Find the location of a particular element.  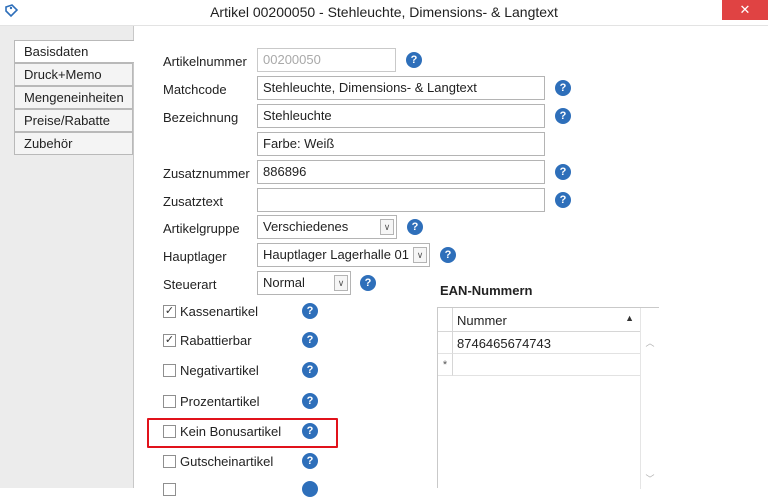

prozentartikel-checkbox is located at coordinates (169, 401).